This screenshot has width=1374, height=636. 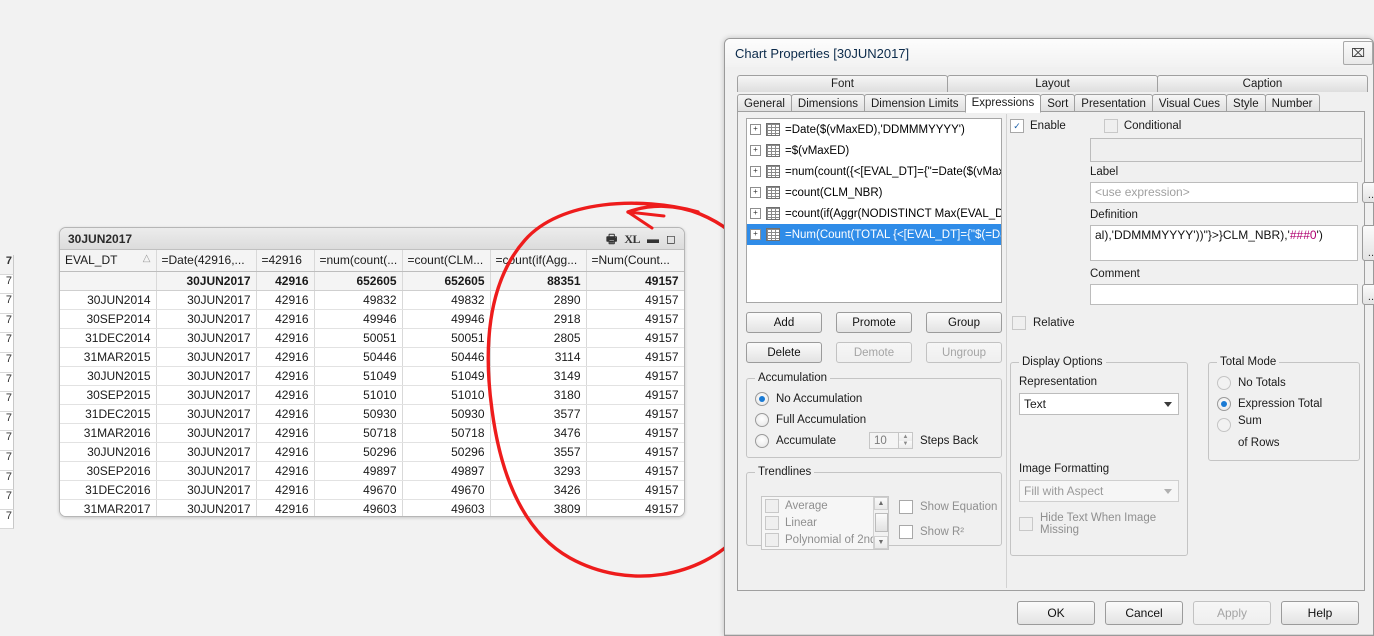 I want to click on table-cell: 50051, so click(x=446, y=338).